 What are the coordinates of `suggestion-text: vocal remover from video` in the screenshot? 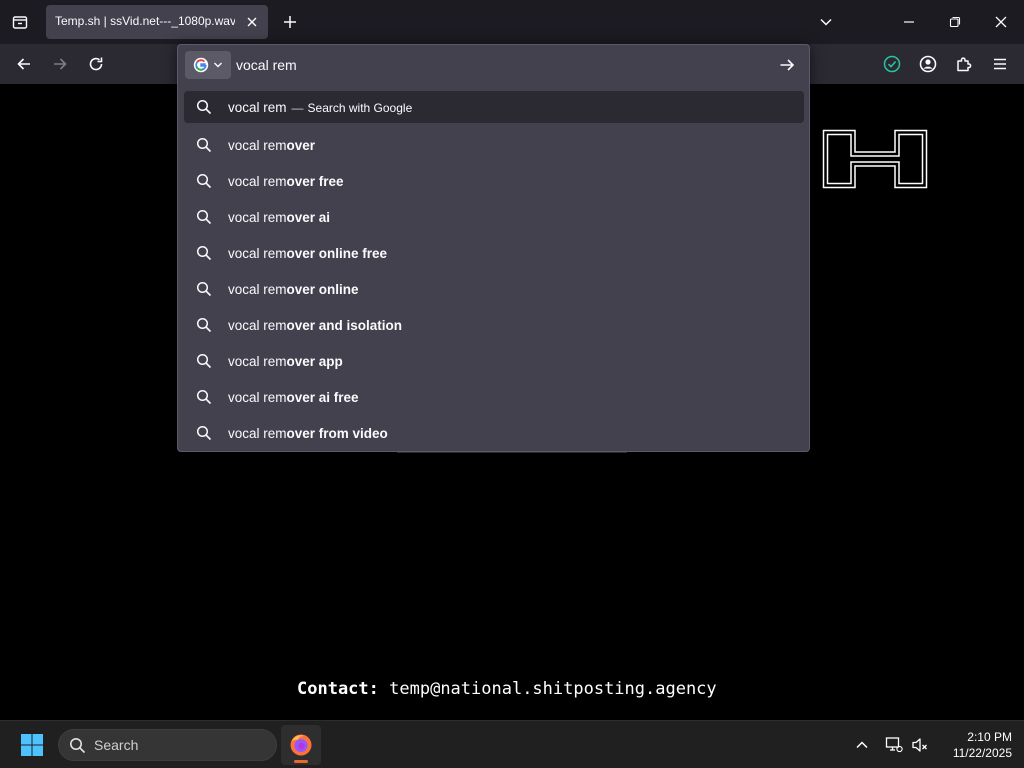 It's located at (308, 433).